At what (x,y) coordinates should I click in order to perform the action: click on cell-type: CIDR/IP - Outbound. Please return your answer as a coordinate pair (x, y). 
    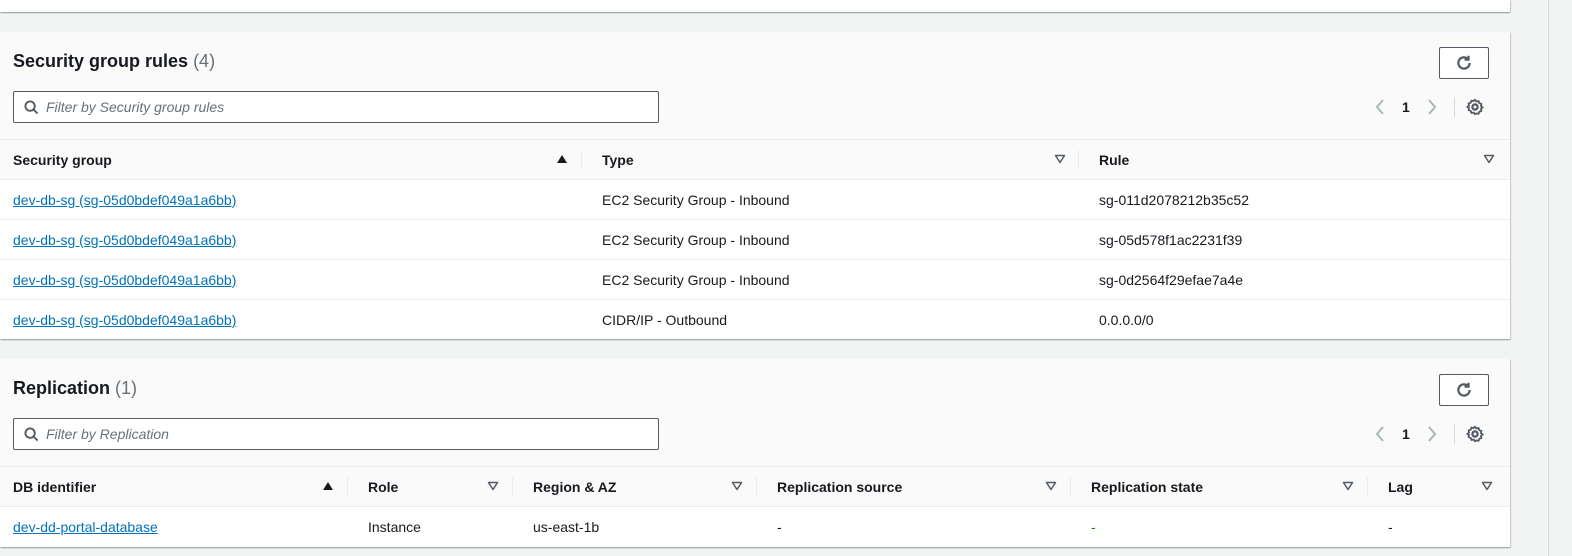
    Looking at the image, I should click on (665, 319).